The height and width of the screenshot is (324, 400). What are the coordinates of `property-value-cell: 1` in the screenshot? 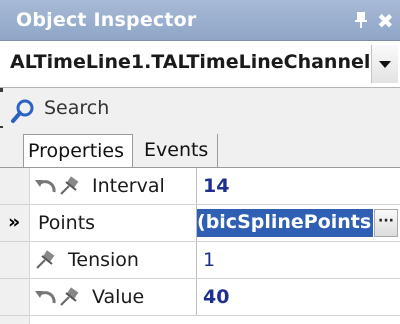 It's located at (298, 260).